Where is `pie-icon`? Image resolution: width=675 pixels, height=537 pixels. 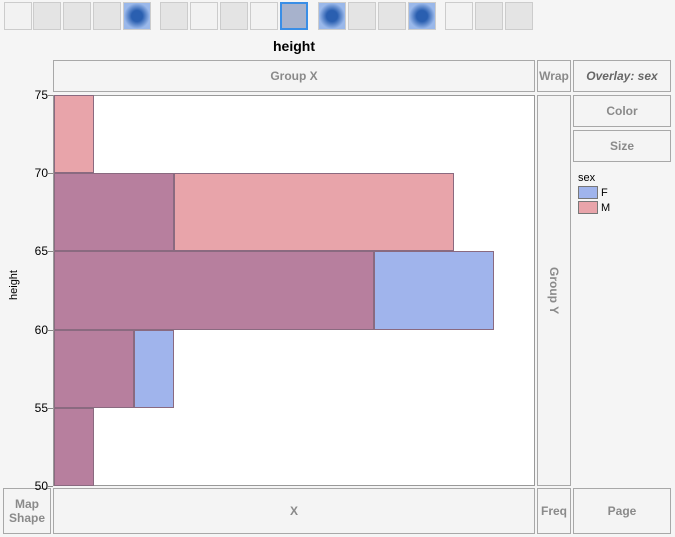 pie-icon is located at coordinates (362, 16).